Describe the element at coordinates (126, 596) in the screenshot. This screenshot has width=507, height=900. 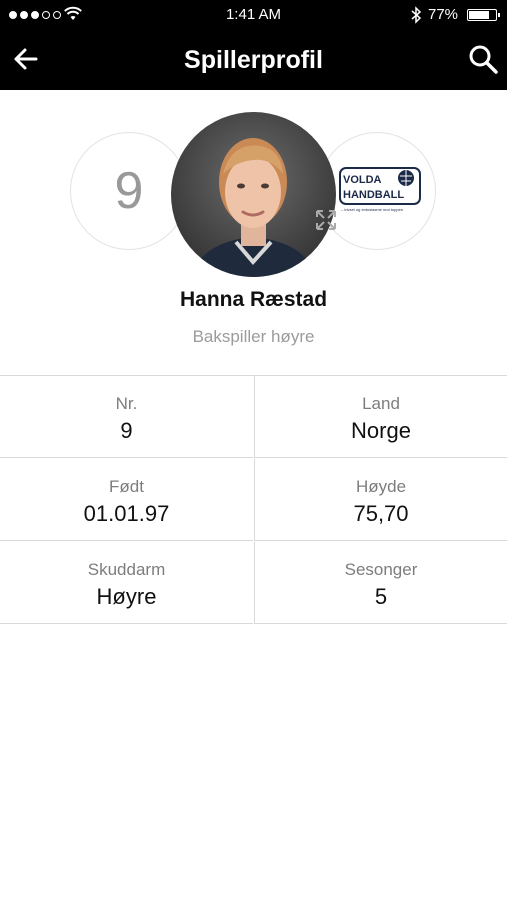
I see `stat-value: Høyre` at that location.